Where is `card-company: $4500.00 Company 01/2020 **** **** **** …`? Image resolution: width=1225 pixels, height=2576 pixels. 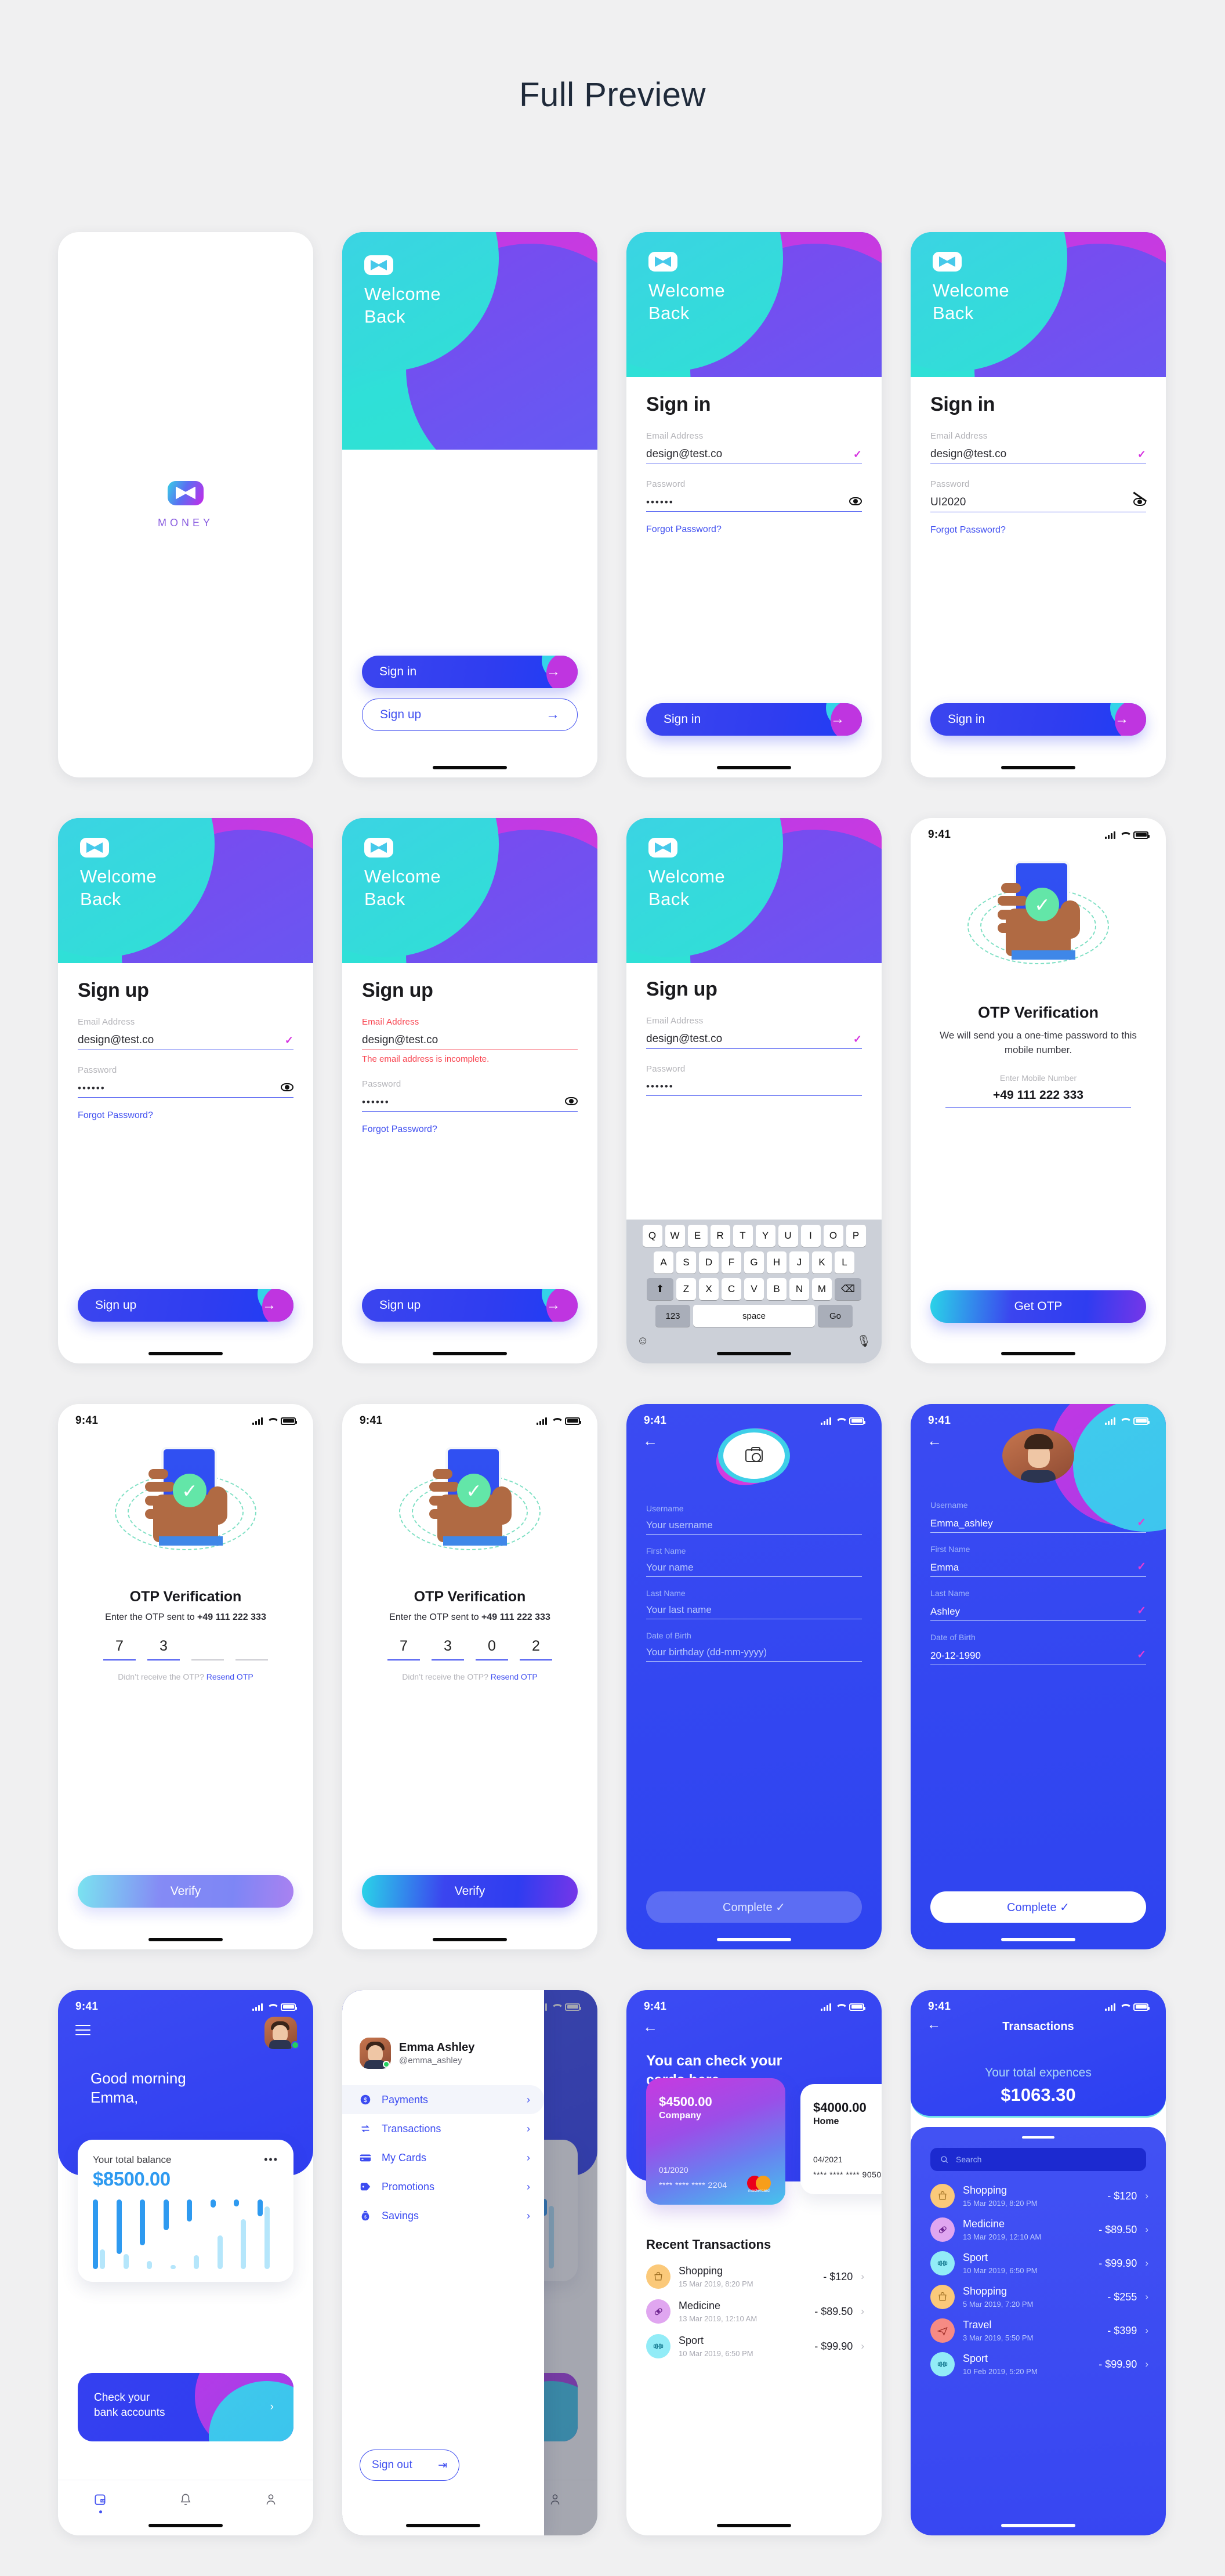 card-company: $4500.00 Company 01/2020 **** **** **** … is located at coordinates (715, 2141).